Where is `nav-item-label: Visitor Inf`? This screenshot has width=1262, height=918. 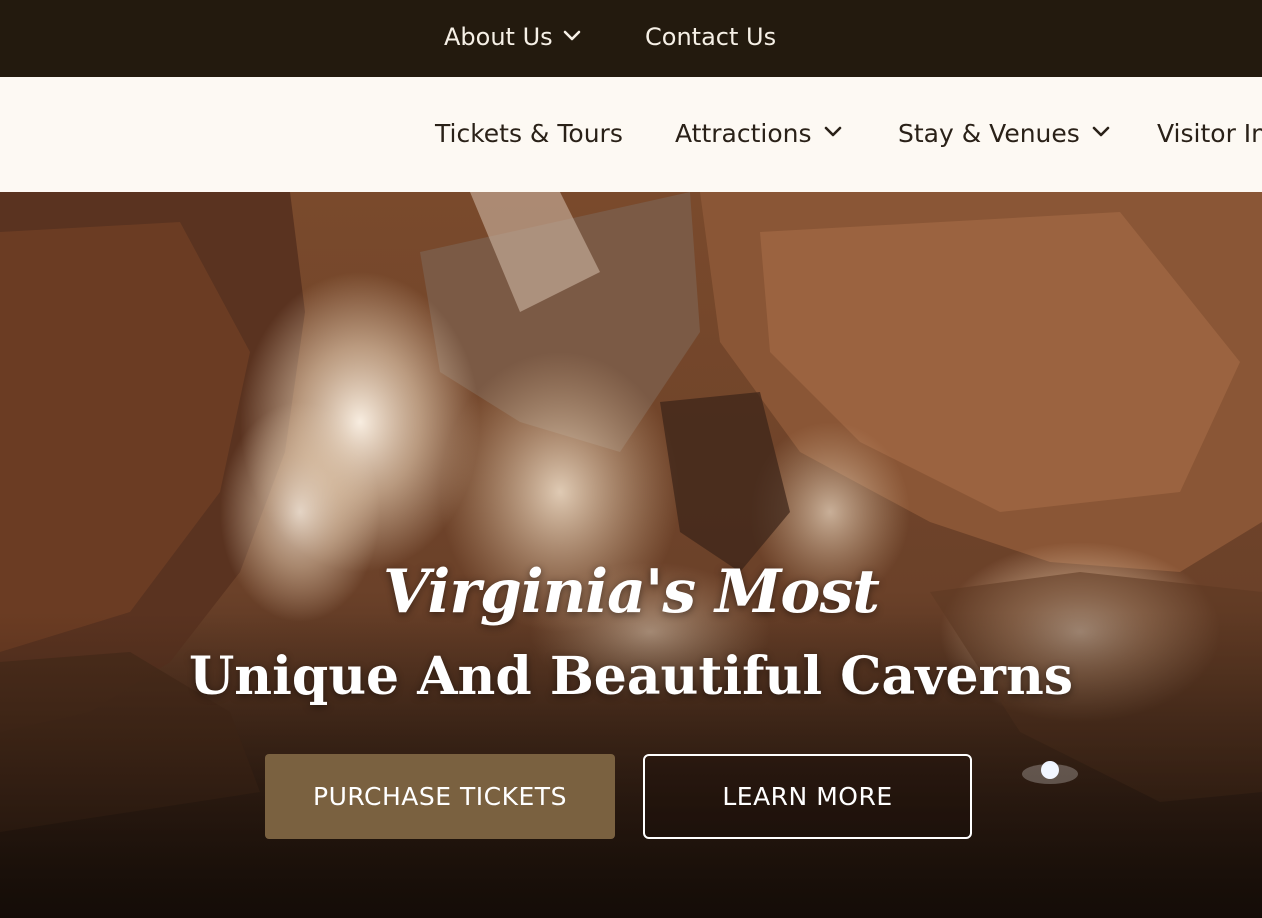
nav-item-label: Visitor Inf is located at coordinates (1209, 133).